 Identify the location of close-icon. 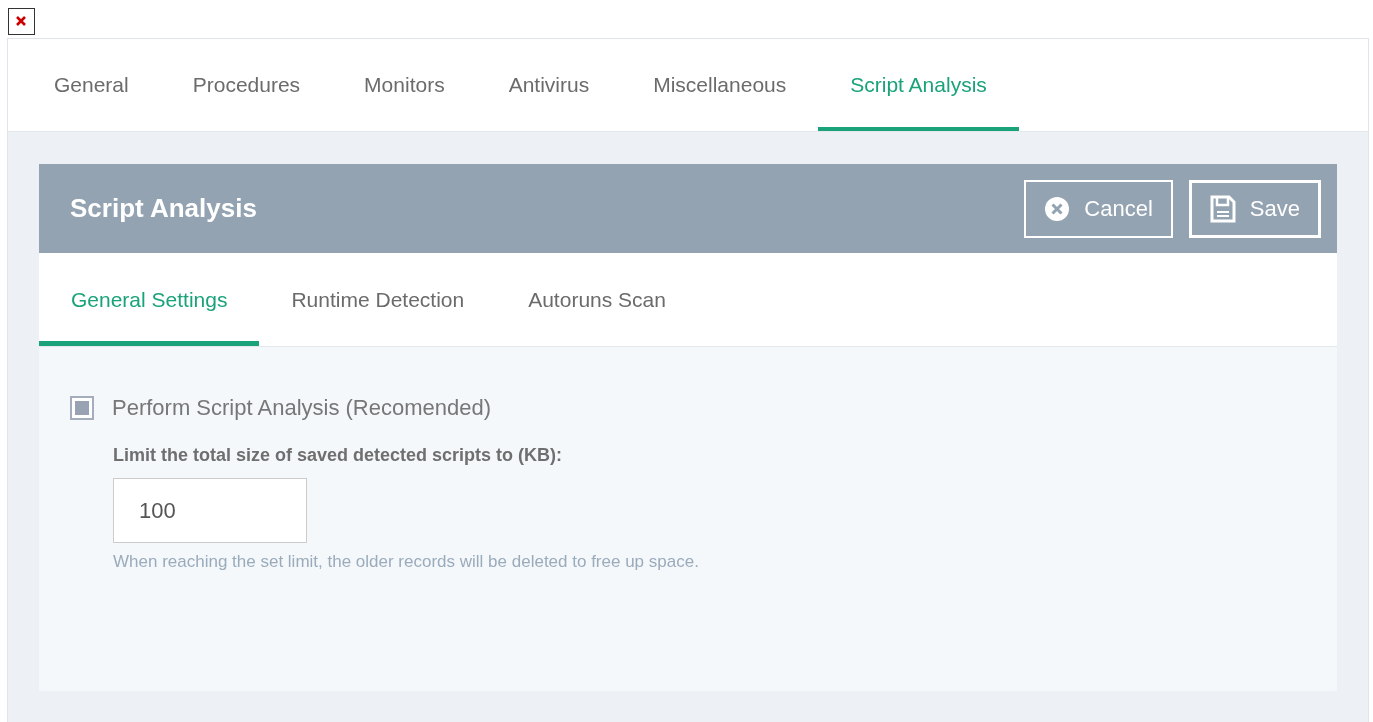
(1057, 208).